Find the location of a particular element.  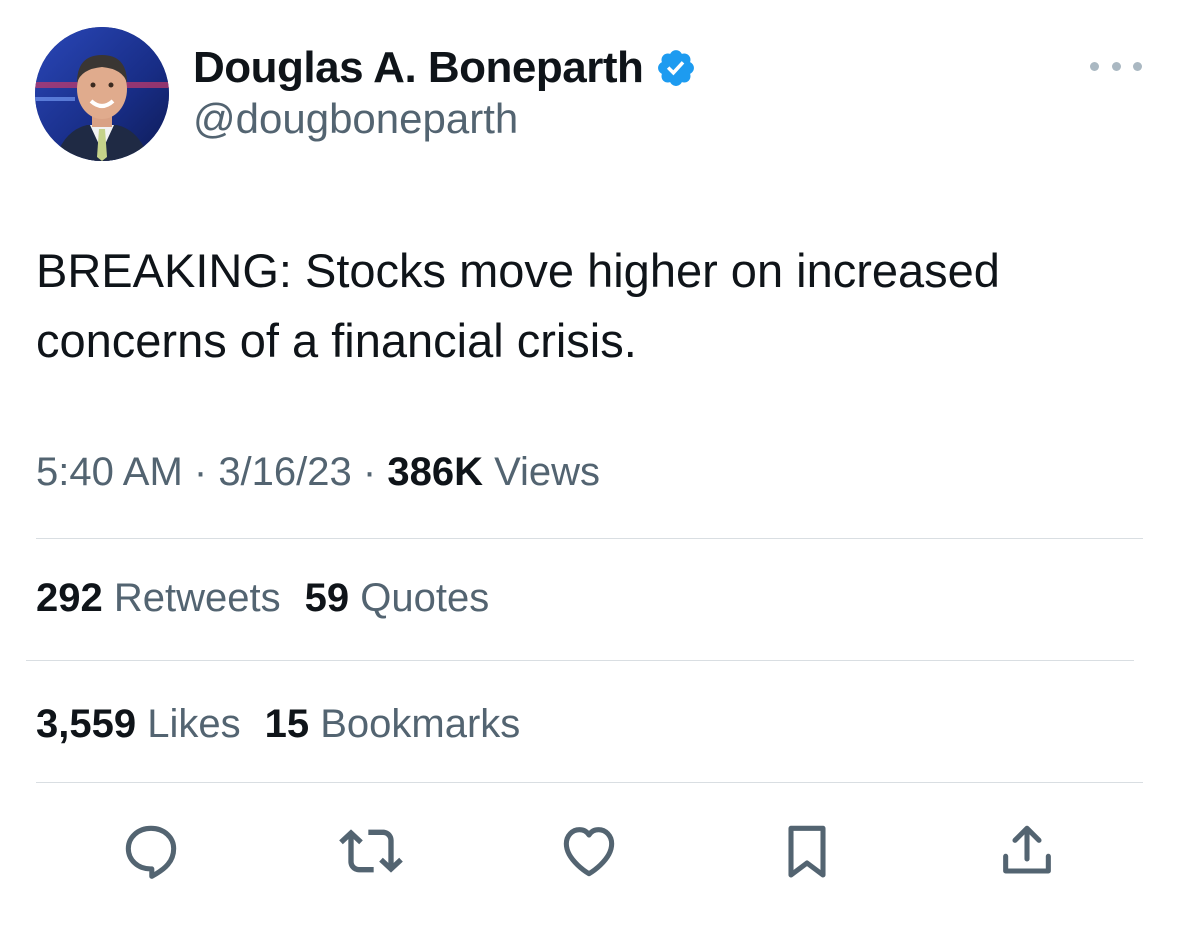

action-bar is located at coordinates (589, 851).